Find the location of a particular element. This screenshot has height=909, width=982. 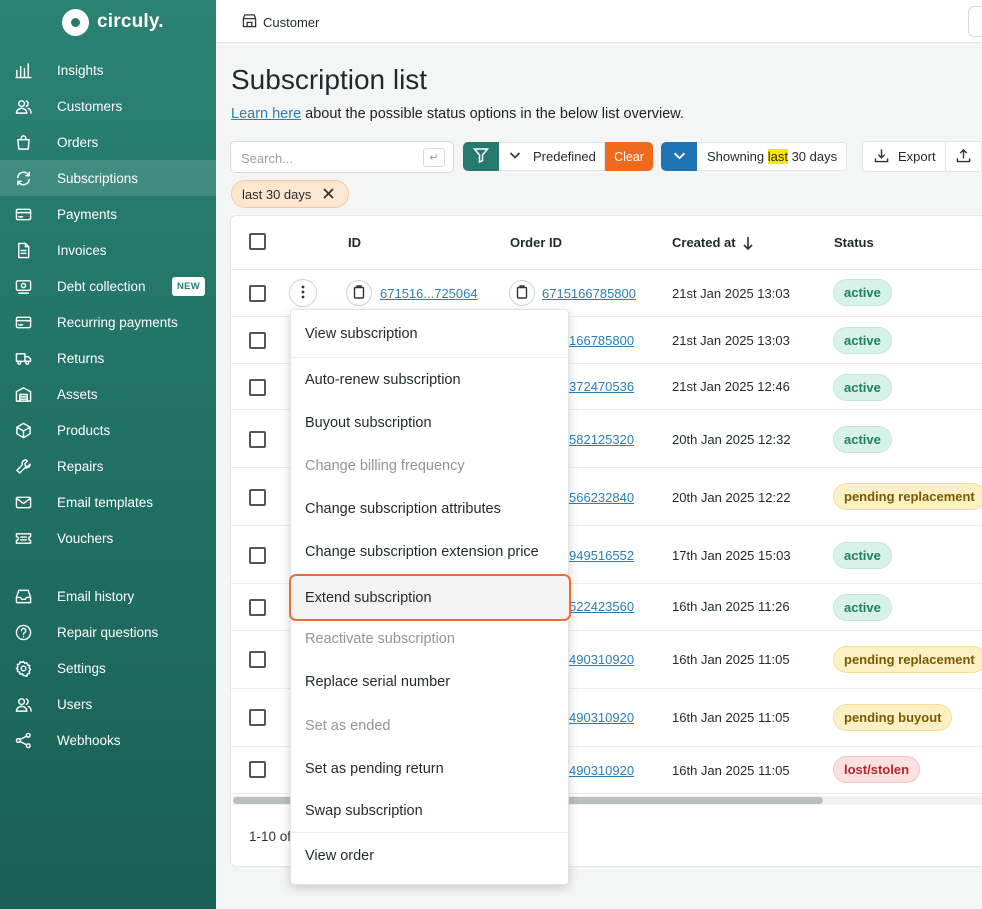

date-range-display: Showning last 30 days is located at coordinates (772, 156).